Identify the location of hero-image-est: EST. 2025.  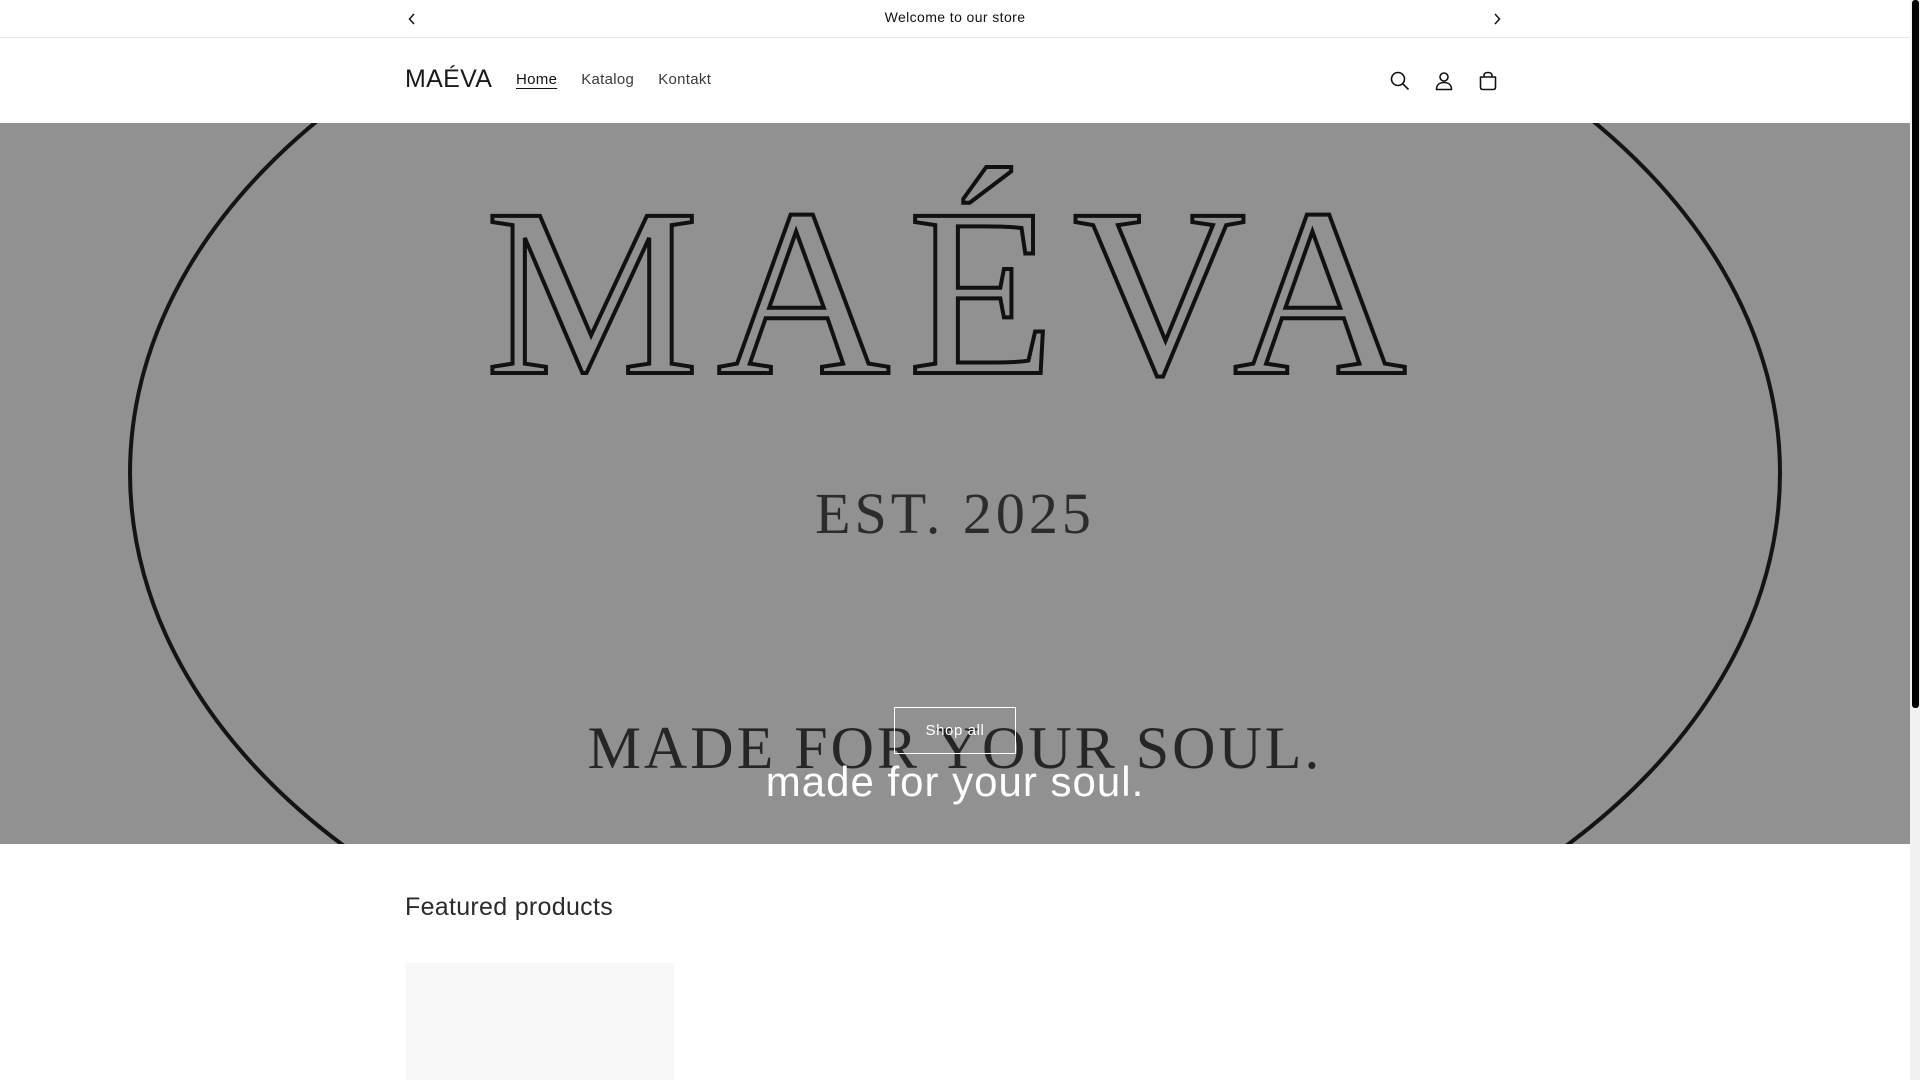
(955, 513).